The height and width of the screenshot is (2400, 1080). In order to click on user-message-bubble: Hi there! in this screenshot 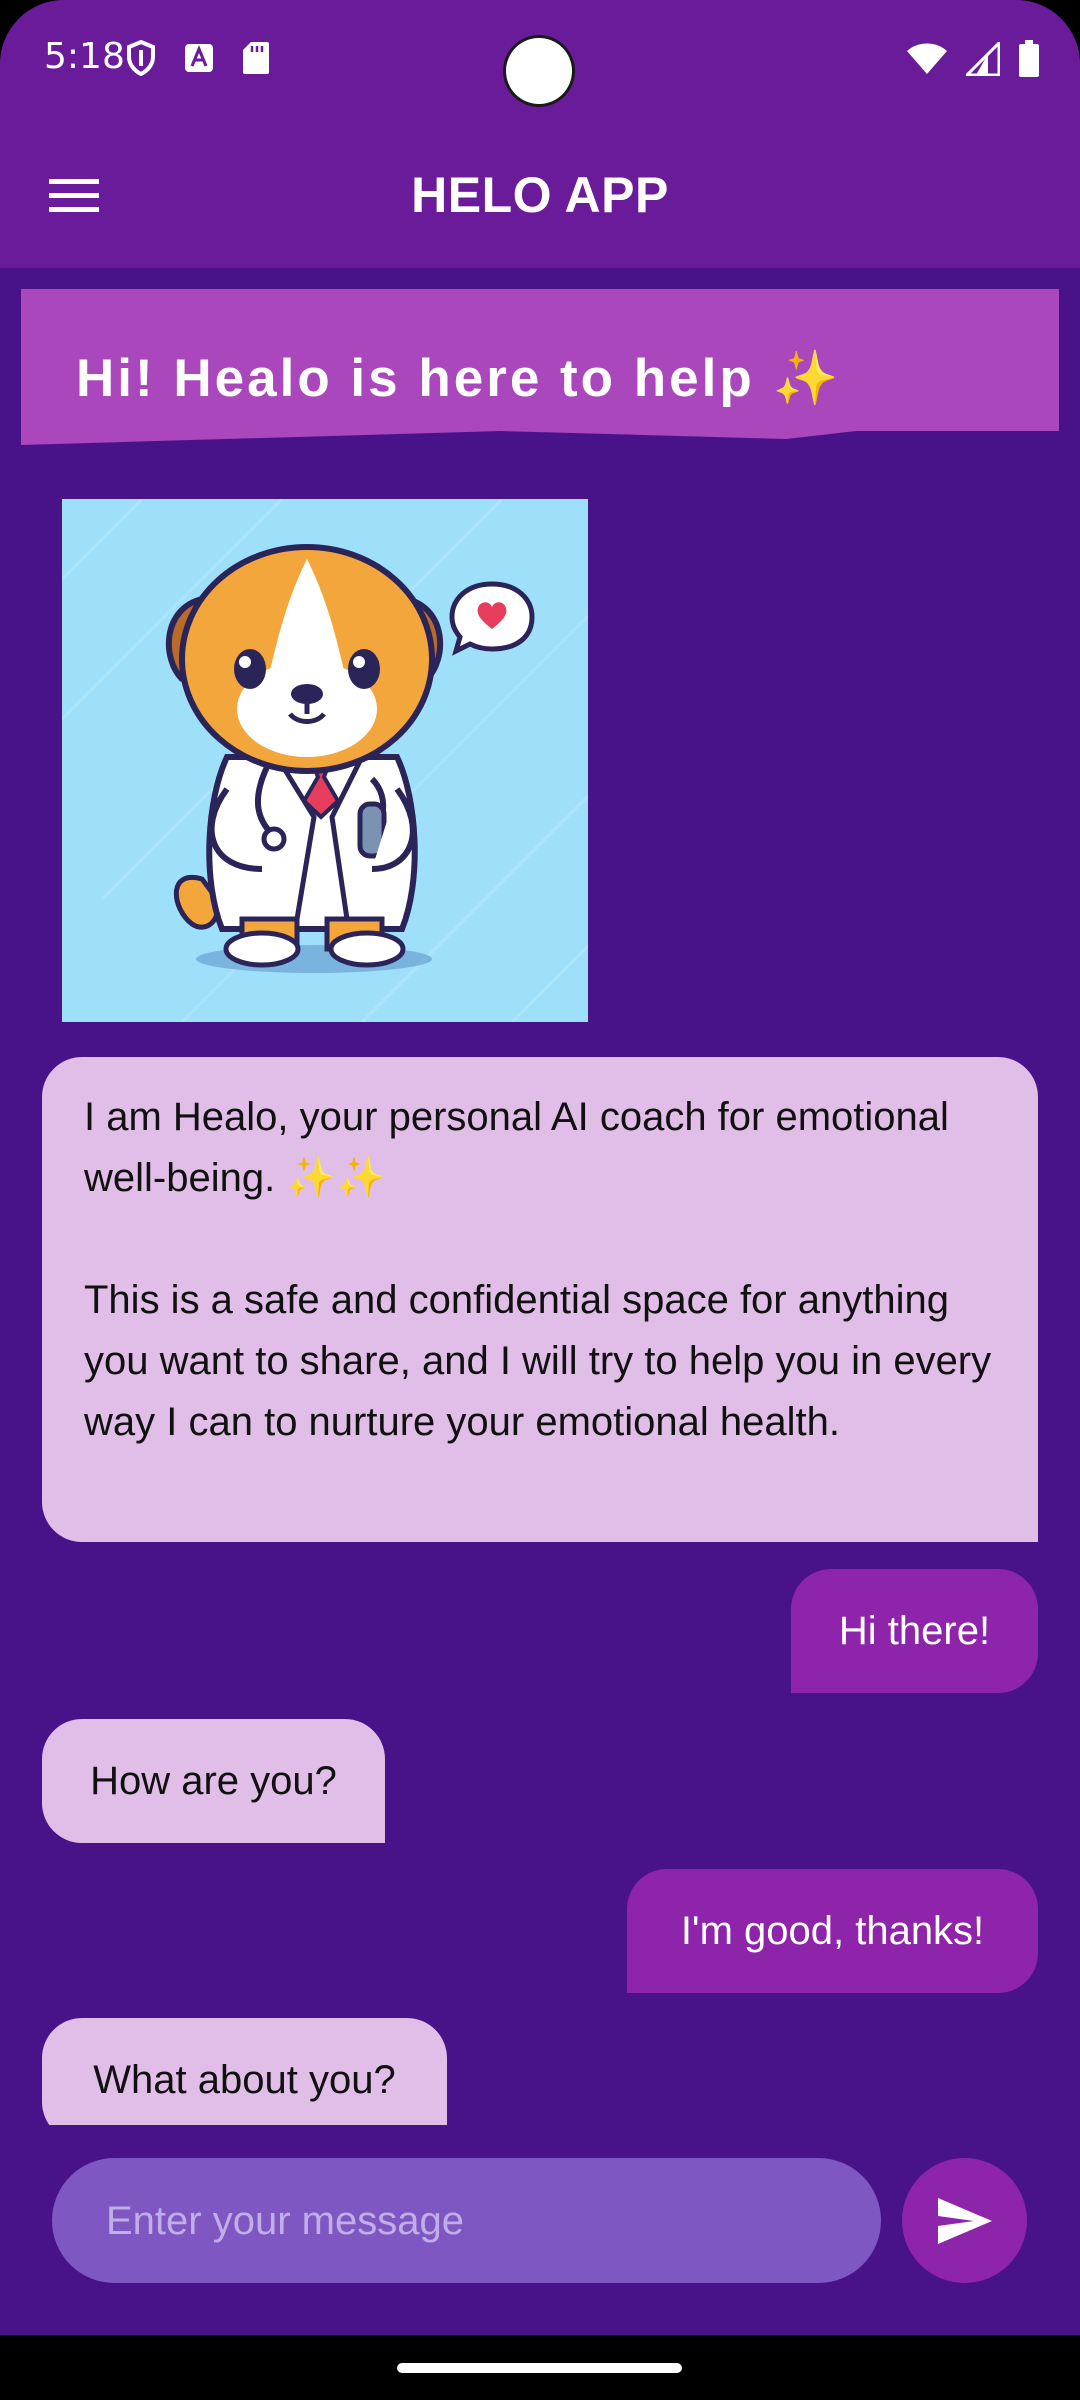, I will do `click(914, 1631)`.